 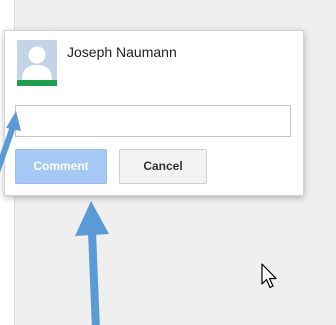 What do you see at coordinates (163, 166) in the screenshot?
I see `cancel-button: Cancel` at bounding box center [163, 166].